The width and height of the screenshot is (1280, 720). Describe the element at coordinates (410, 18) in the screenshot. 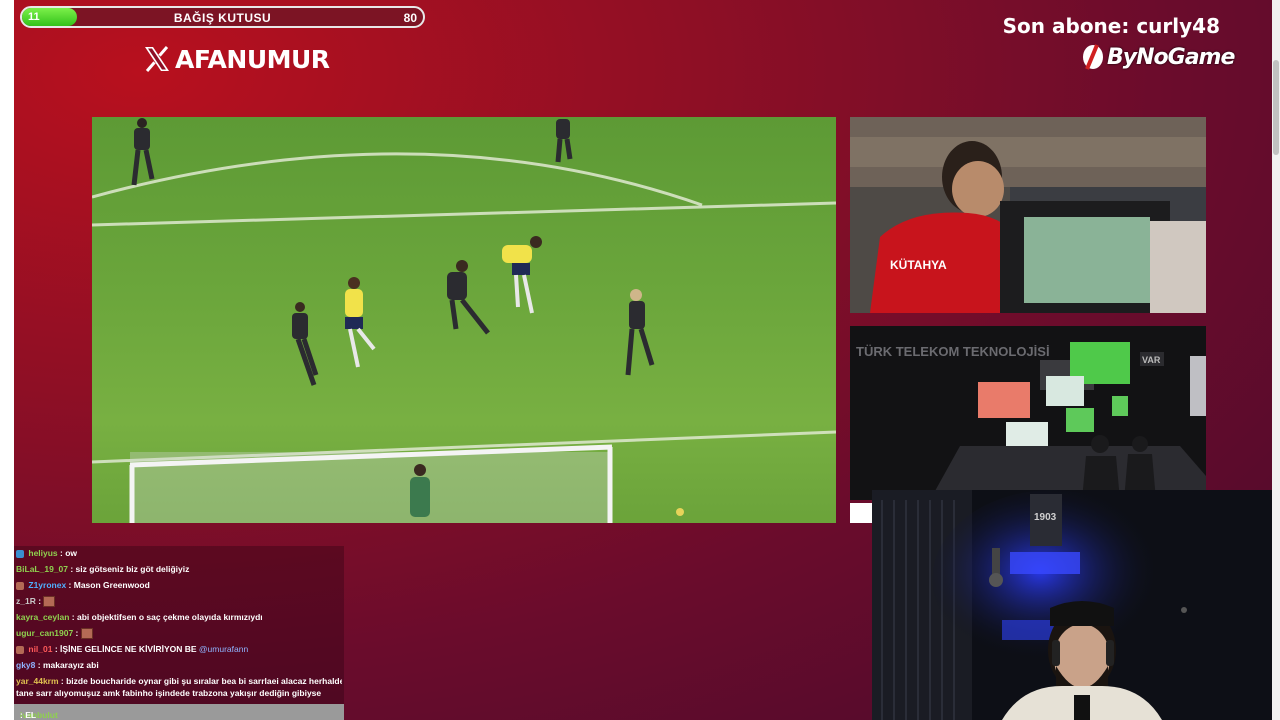

I see `donation-goal-value: 80` at that location.